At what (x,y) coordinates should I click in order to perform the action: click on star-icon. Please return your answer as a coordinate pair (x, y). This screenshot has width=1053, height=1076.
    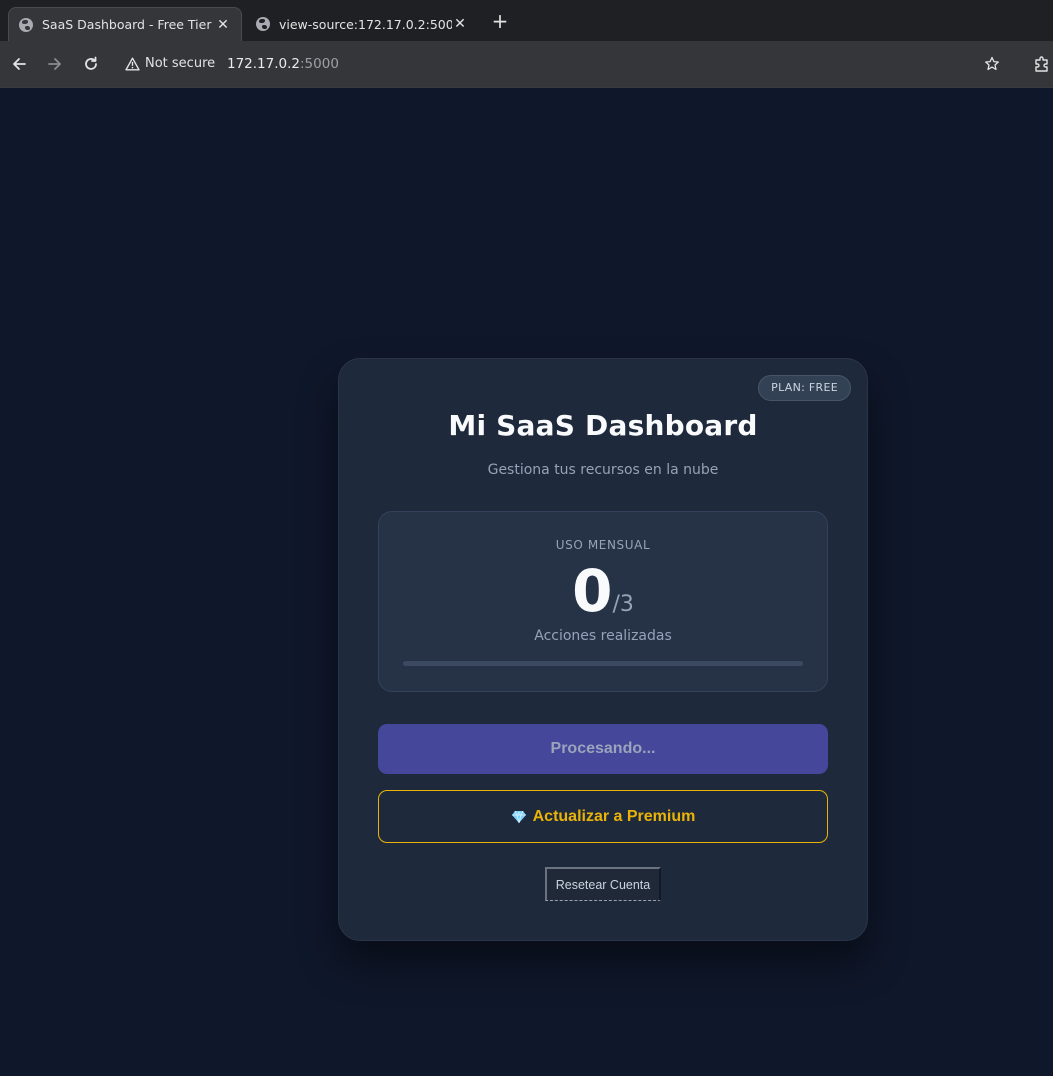
    Looking at the image, I should click on (992, 64).